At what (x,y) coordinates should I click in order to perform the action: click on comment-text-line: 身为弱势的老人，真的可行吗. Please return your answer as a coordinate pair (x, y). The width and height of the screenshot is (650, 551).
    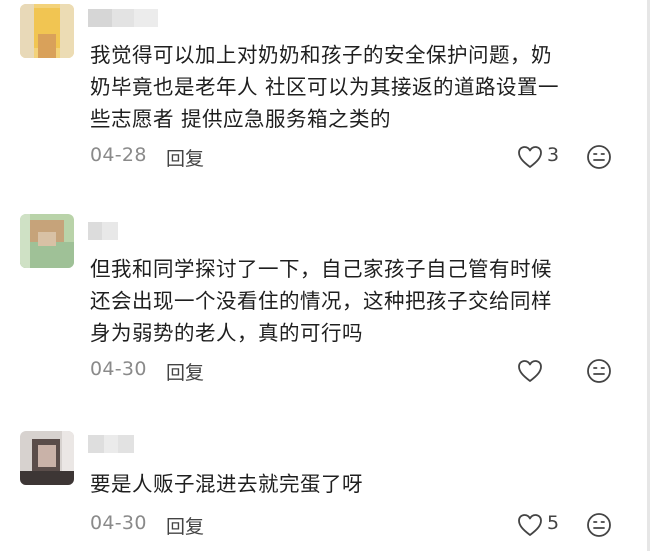
    Looking at the image, I should click on (226, 333).